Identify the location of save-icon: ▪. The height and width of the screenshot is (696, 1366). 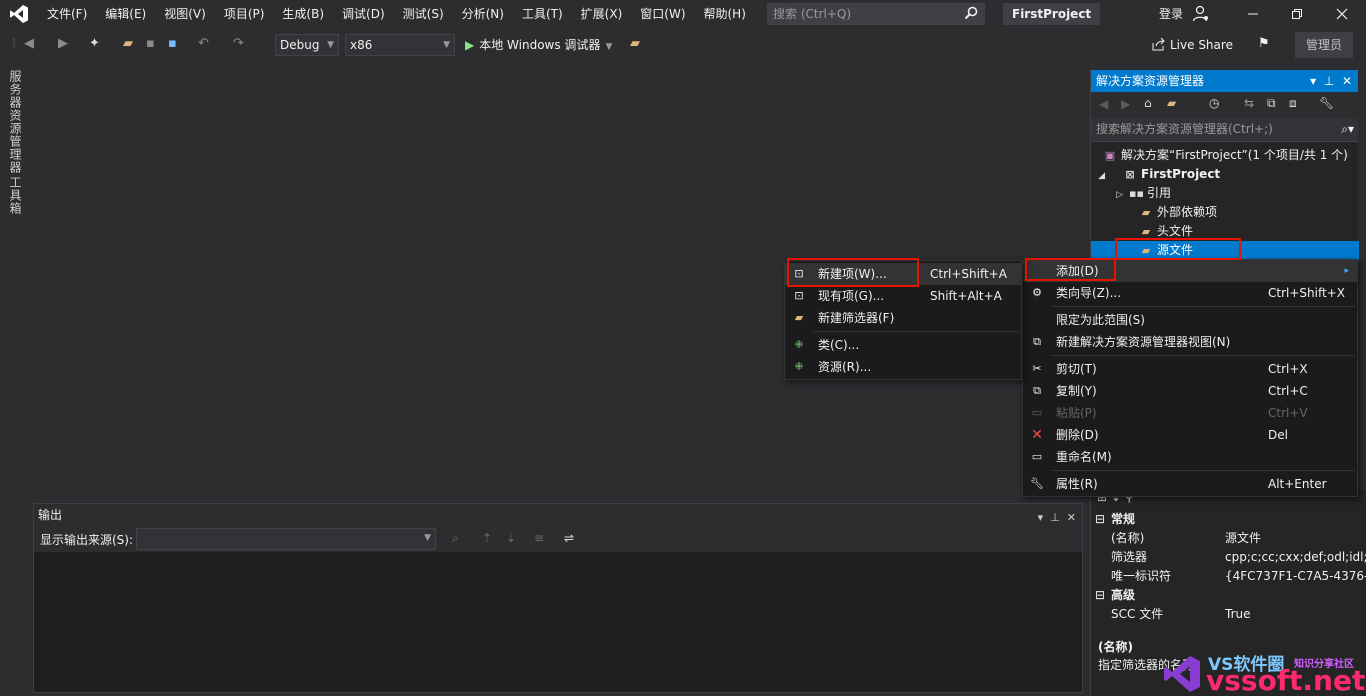
(150, 43).